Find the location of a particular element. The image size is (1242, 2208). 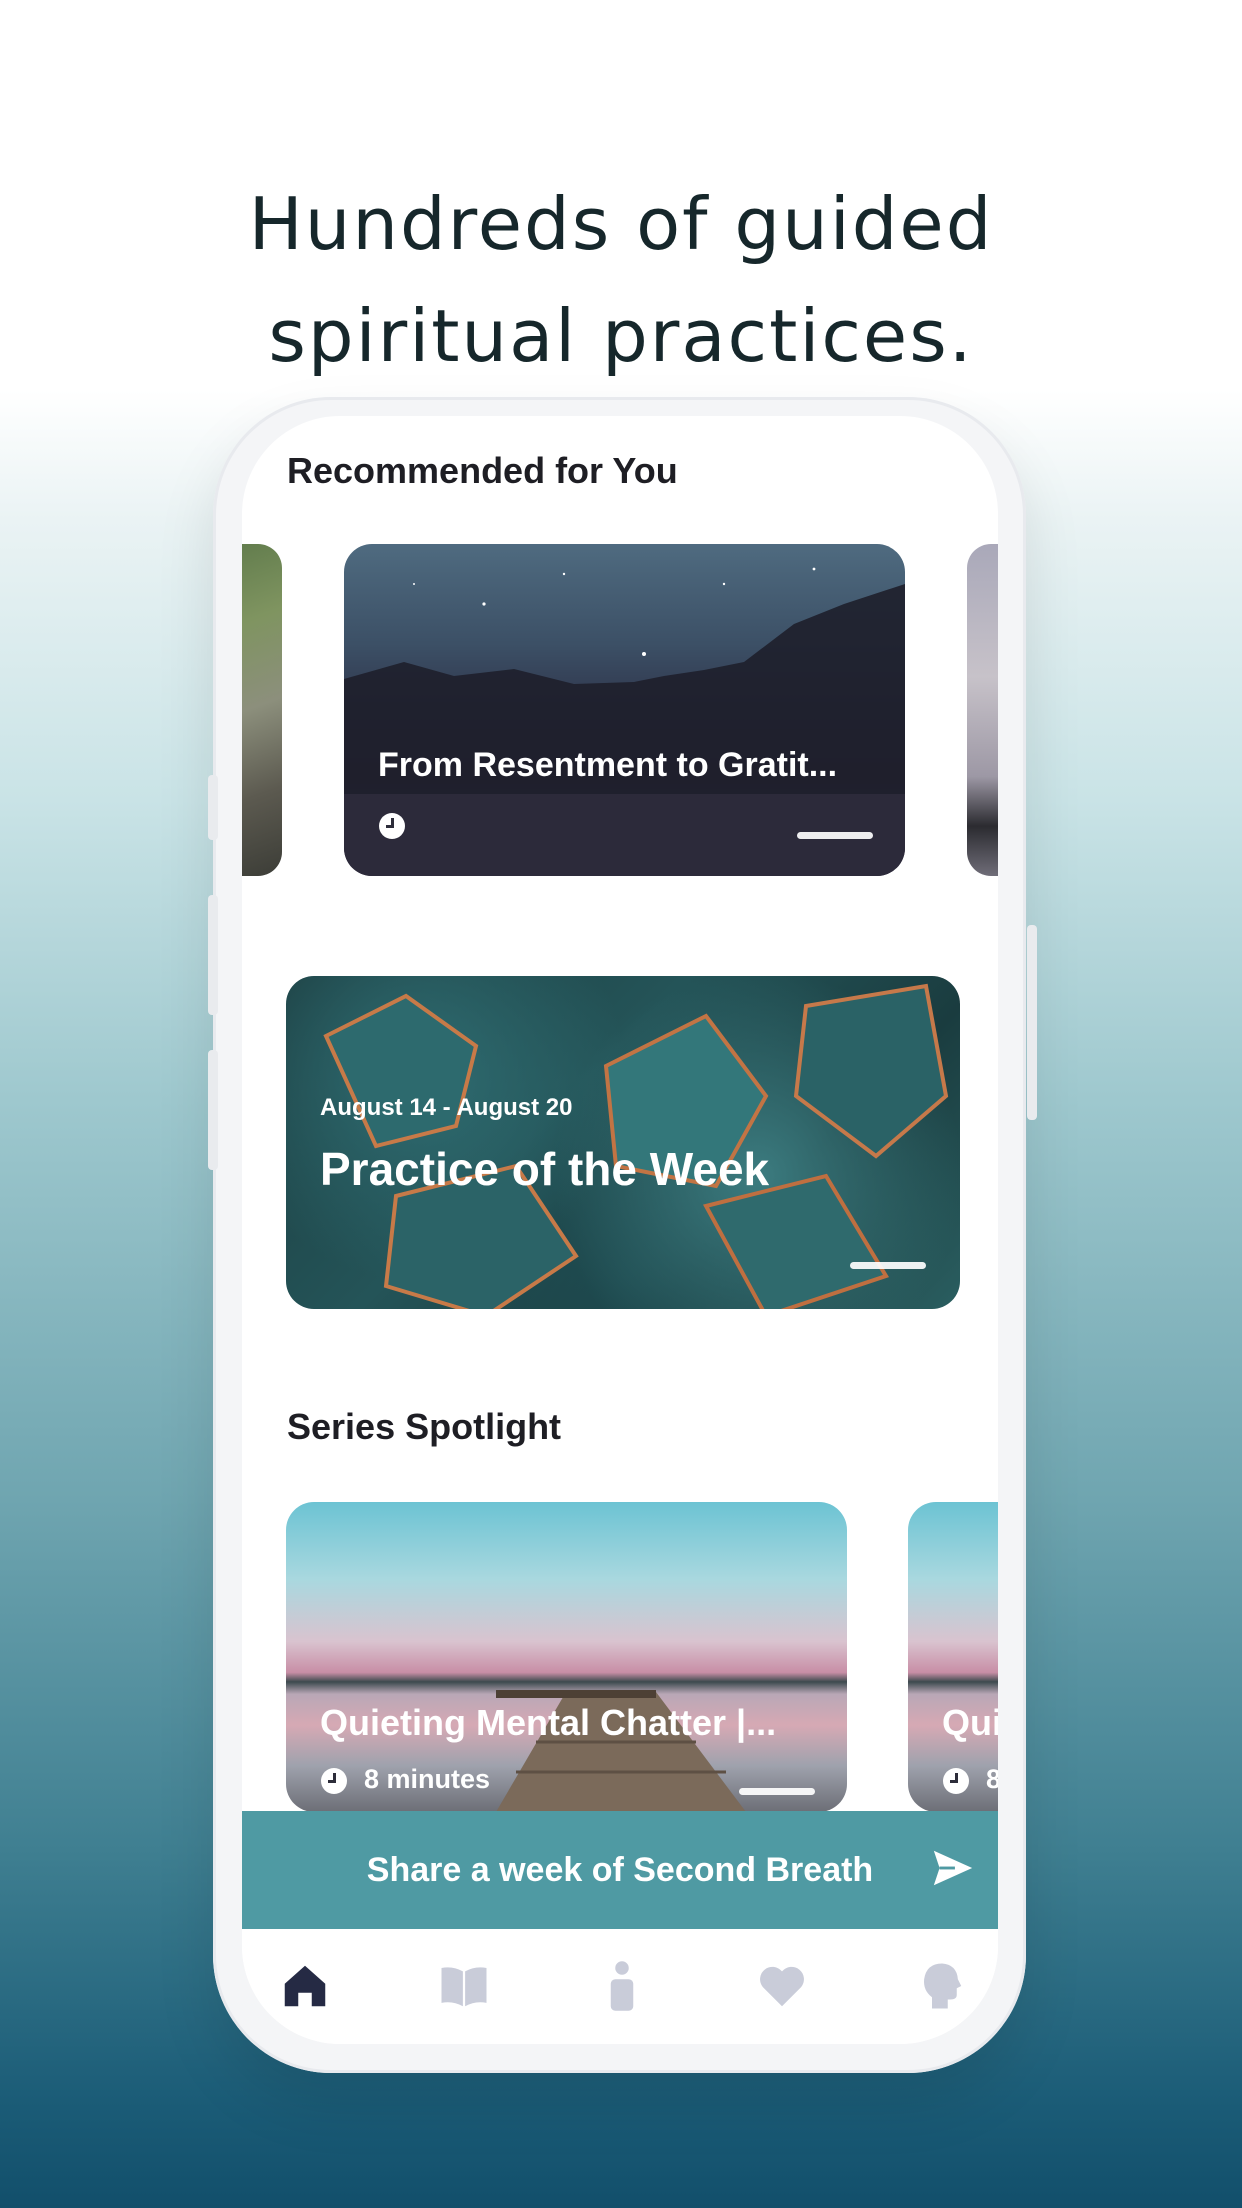

tab-practice is located at coordinates (622, 1986).